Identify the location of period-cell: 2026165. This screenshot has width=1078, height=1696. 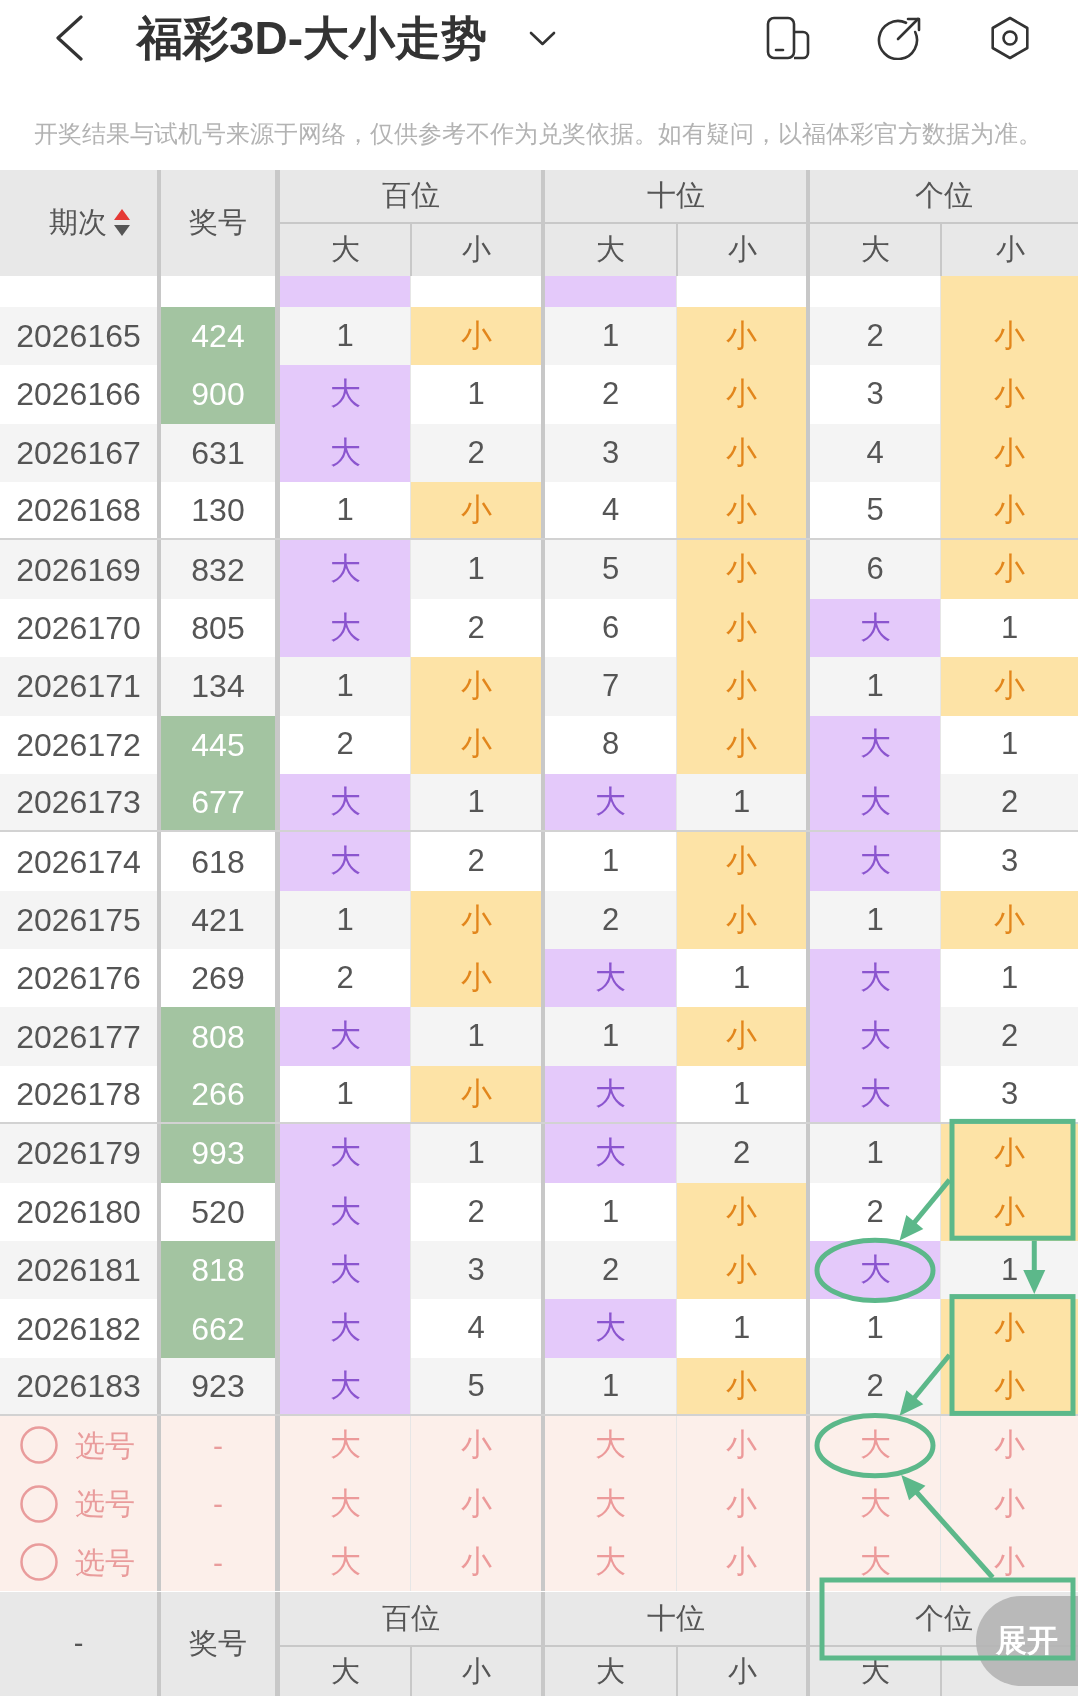
(78, 336).